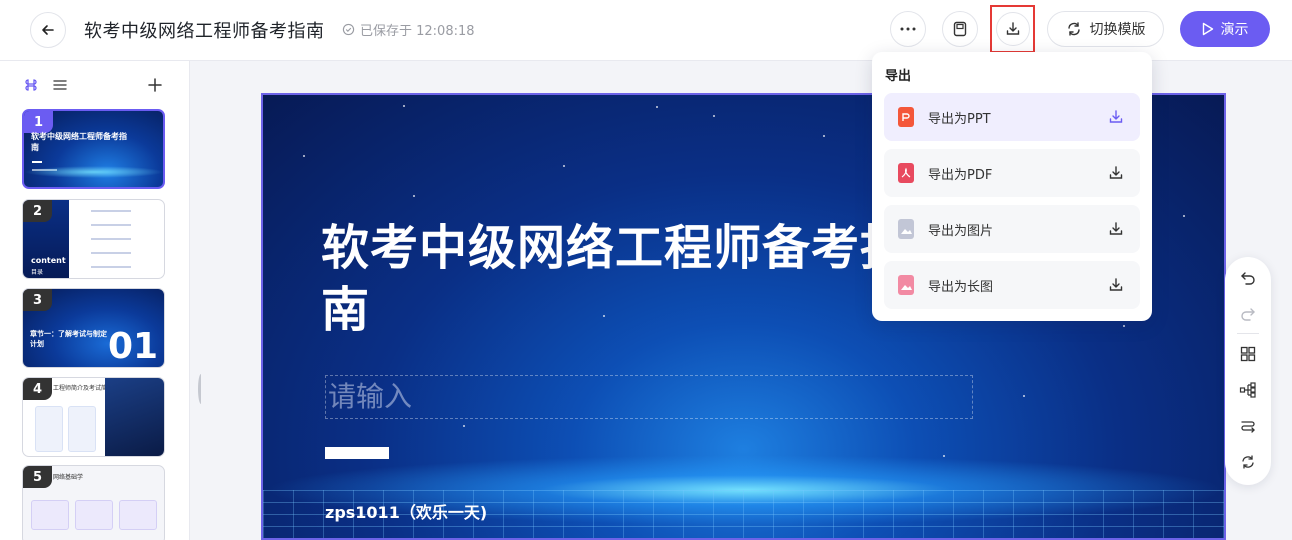  I want to click on export-dropdown: 导出 导出为PPT 导出为PDF 导出为图片 导出为长图, so click(1012, 186).